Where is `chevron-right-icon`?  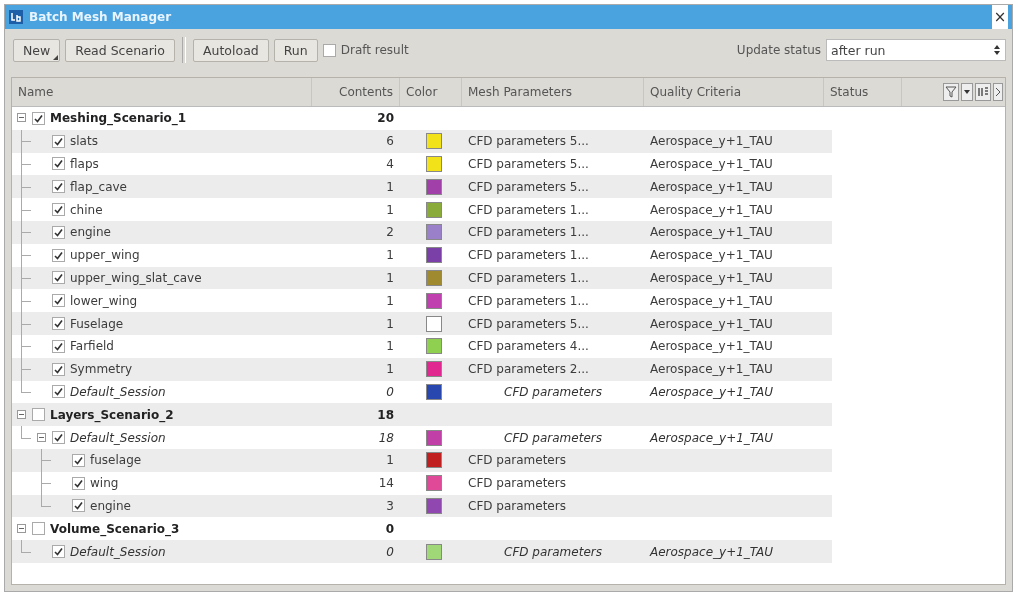
chevron-right-icon is located at coordinates (998, 92).